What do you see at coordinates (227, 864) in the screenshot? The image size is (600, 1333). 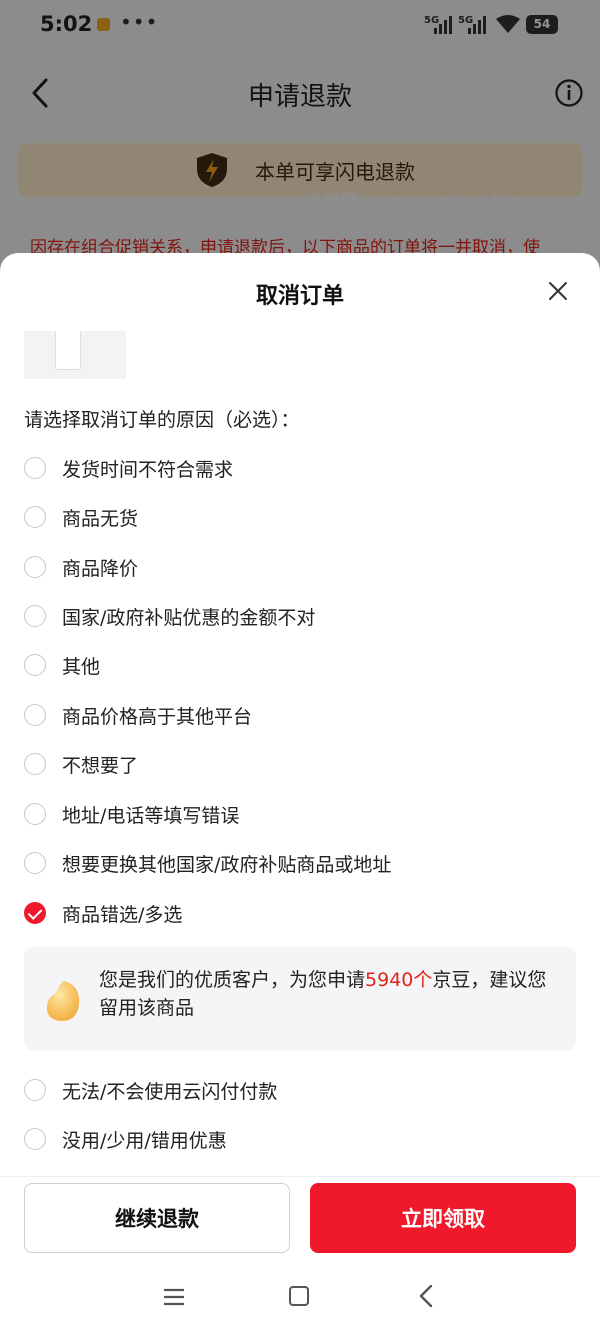 I see `reason-label: 想要更换其他国家/政府补贴商品或地址` at bounding box center [227, 864].